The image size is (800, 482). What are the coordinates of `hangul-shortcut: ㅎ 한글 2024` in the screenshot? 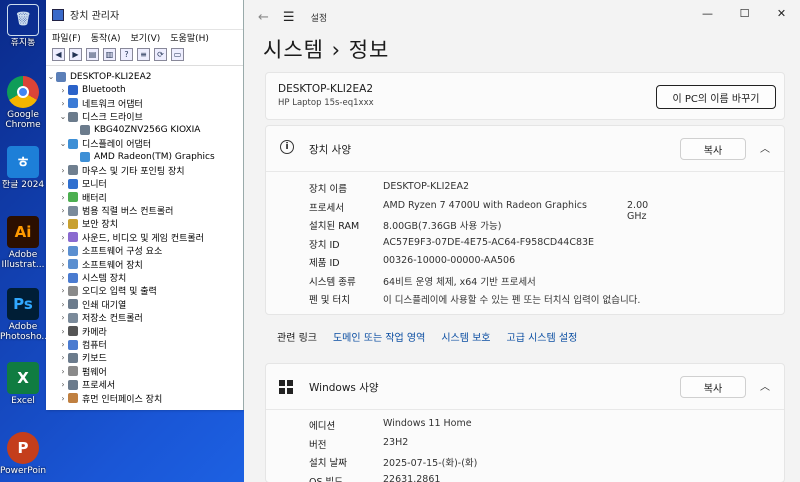 It's located at (23, 168).